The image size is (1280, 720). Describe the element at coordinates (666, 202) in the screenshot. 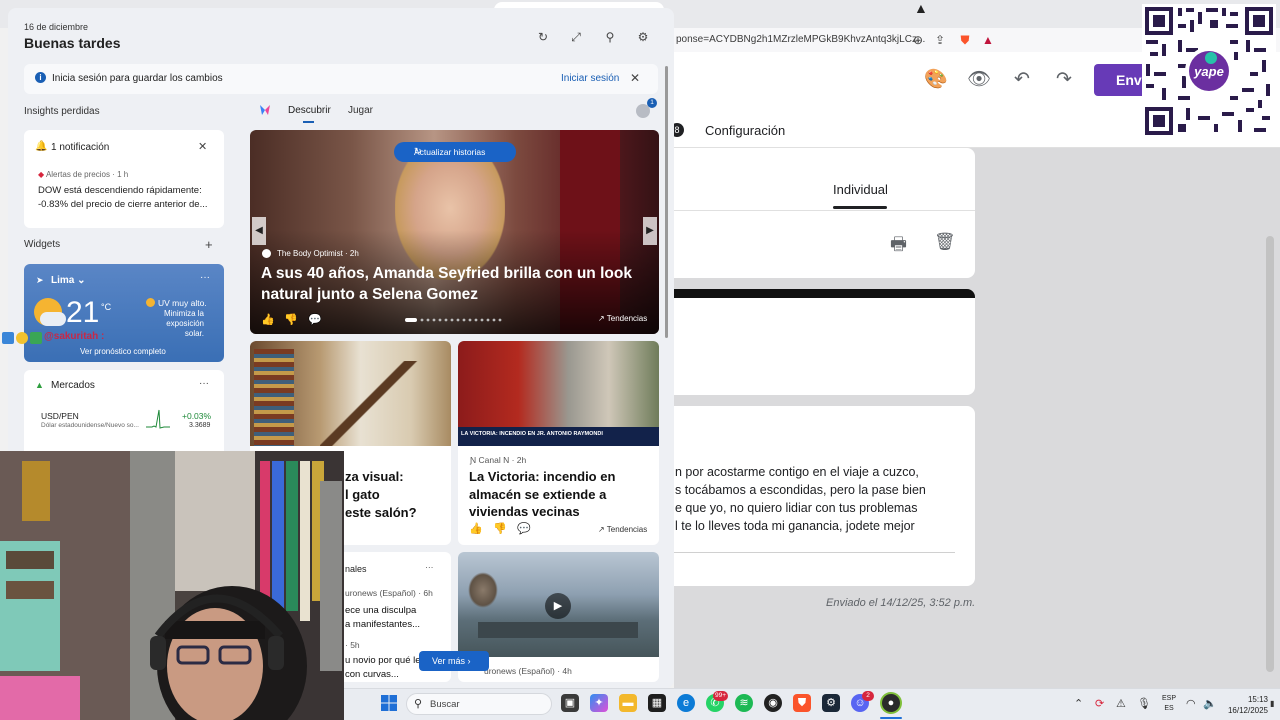

I see `panel-scrollbar` at that location.